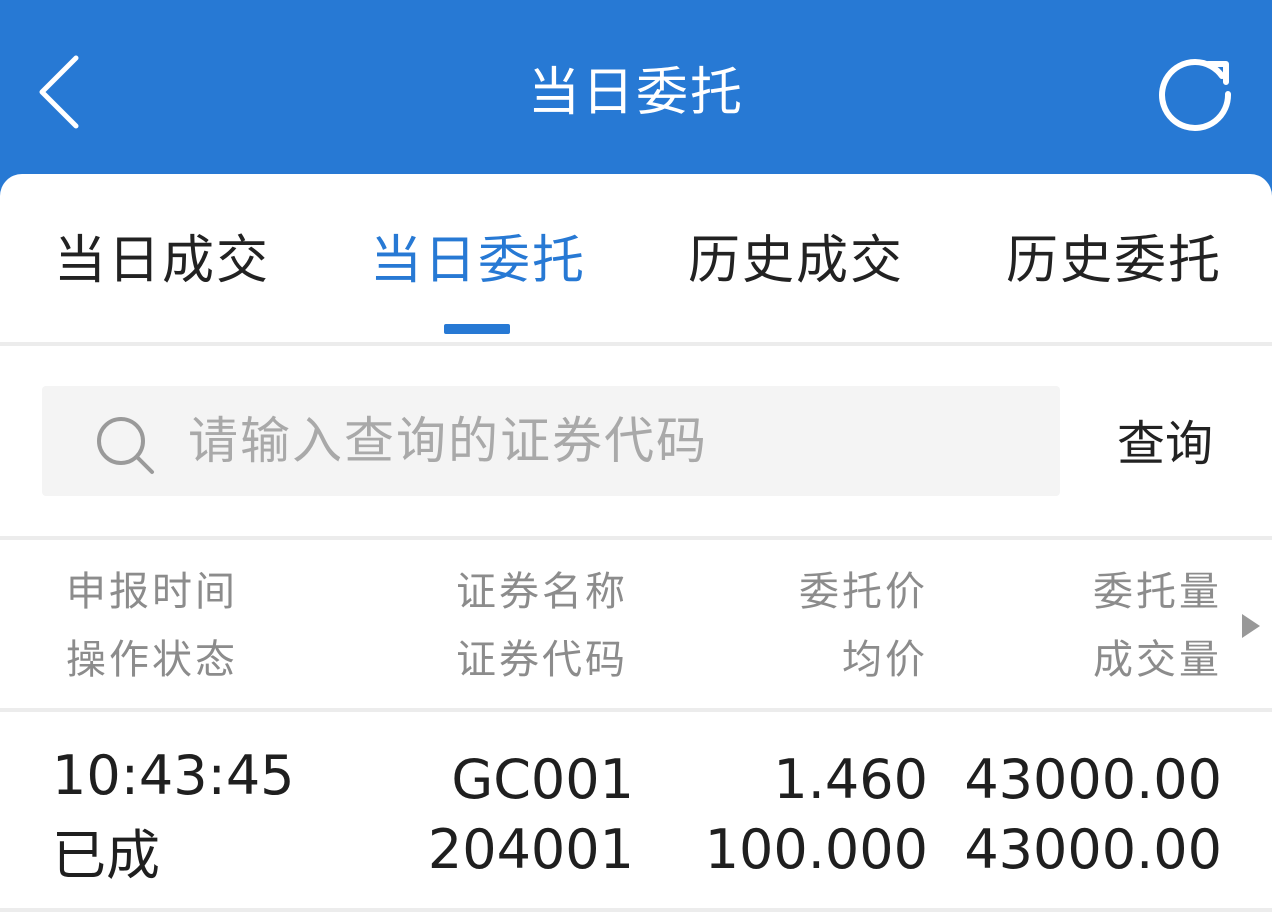 Image resolution: width=1272 pixels, height=912 pixels. Describe the element at coordinates (613, 441) in the screenshot. I see `search-input` at that location.